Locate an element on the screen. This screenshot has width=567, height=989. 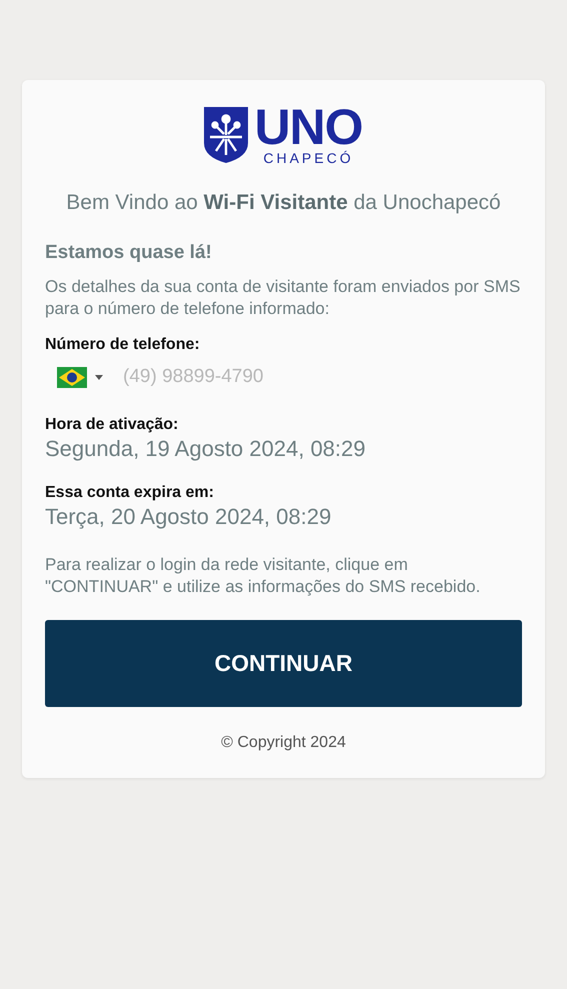
logo-crest-icon is located at coordinates (226, 135).